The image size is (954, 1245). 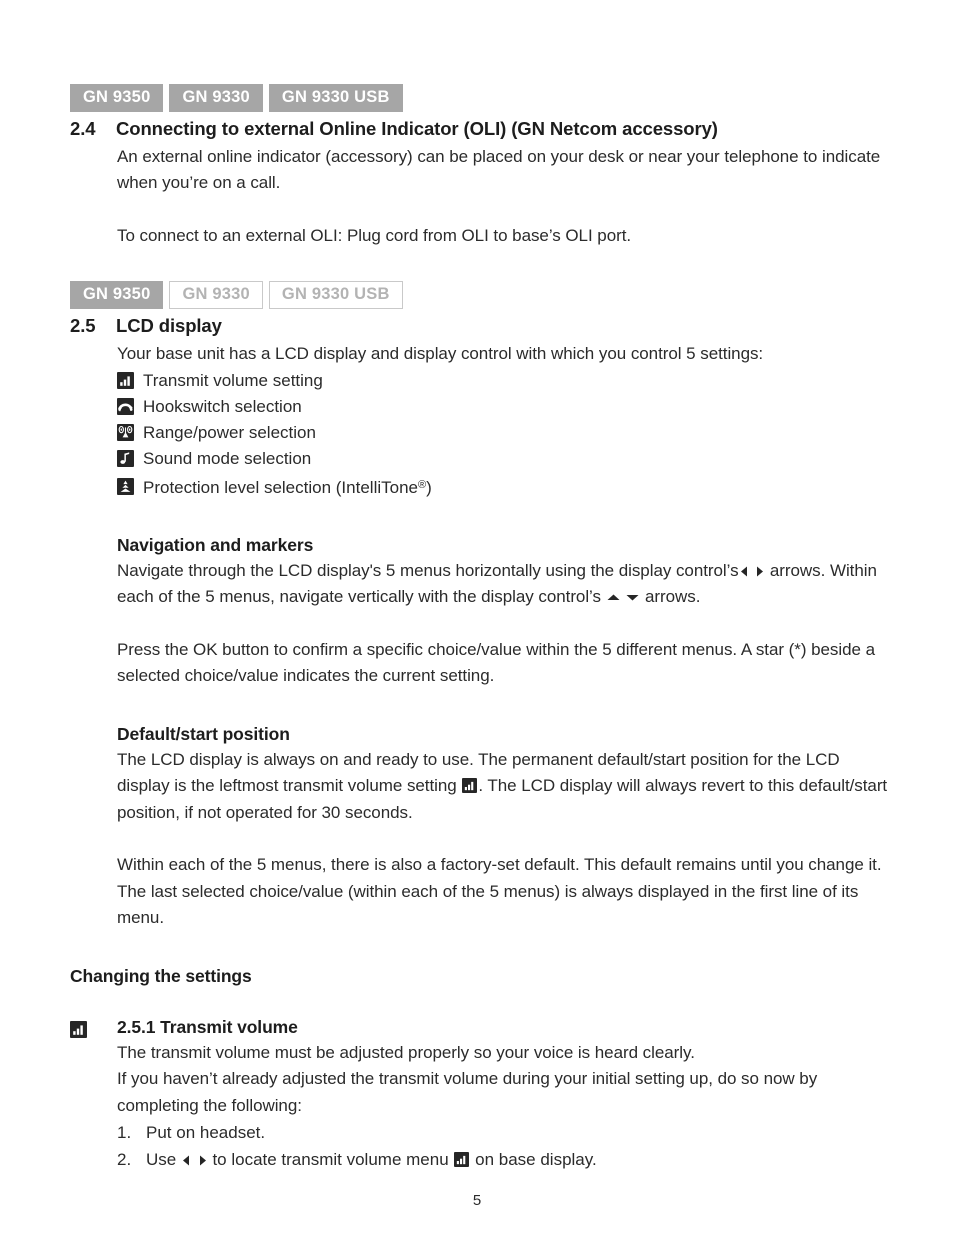 What do you see at coordinates (233, 380) in the screenshot?
I see `list-item-label: Transmit volume setting` at bounding box center [233, 380].